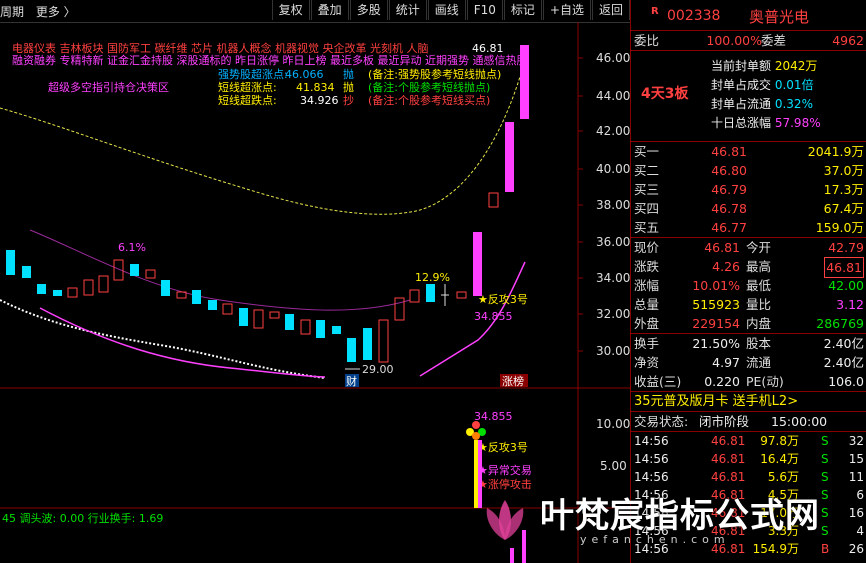  Describe the element at coordinates (748, 381) in the screenshot. I see `stats-row: 收益(三) 0.220 PE(动) 106.0` at that location.